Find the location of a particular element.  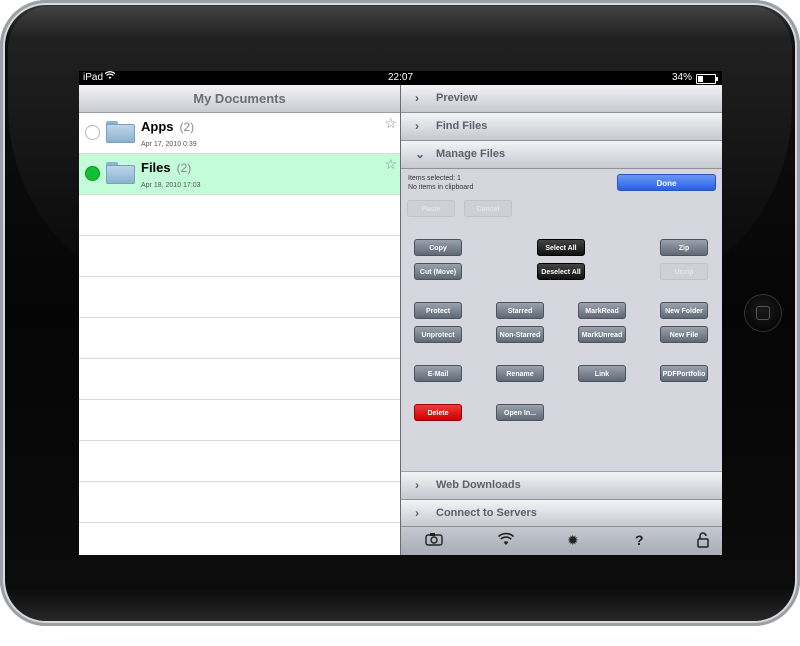

pane-title: My Documents is located at coordinates (239, 99).